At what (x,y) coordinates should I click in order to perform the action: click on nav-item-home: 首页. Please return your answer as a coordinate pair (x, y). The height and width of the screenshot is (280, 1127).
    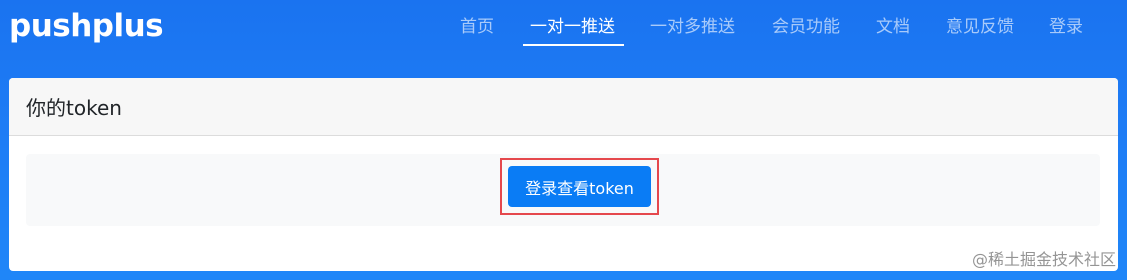
    Looking at the image, I should click on (477, 27).